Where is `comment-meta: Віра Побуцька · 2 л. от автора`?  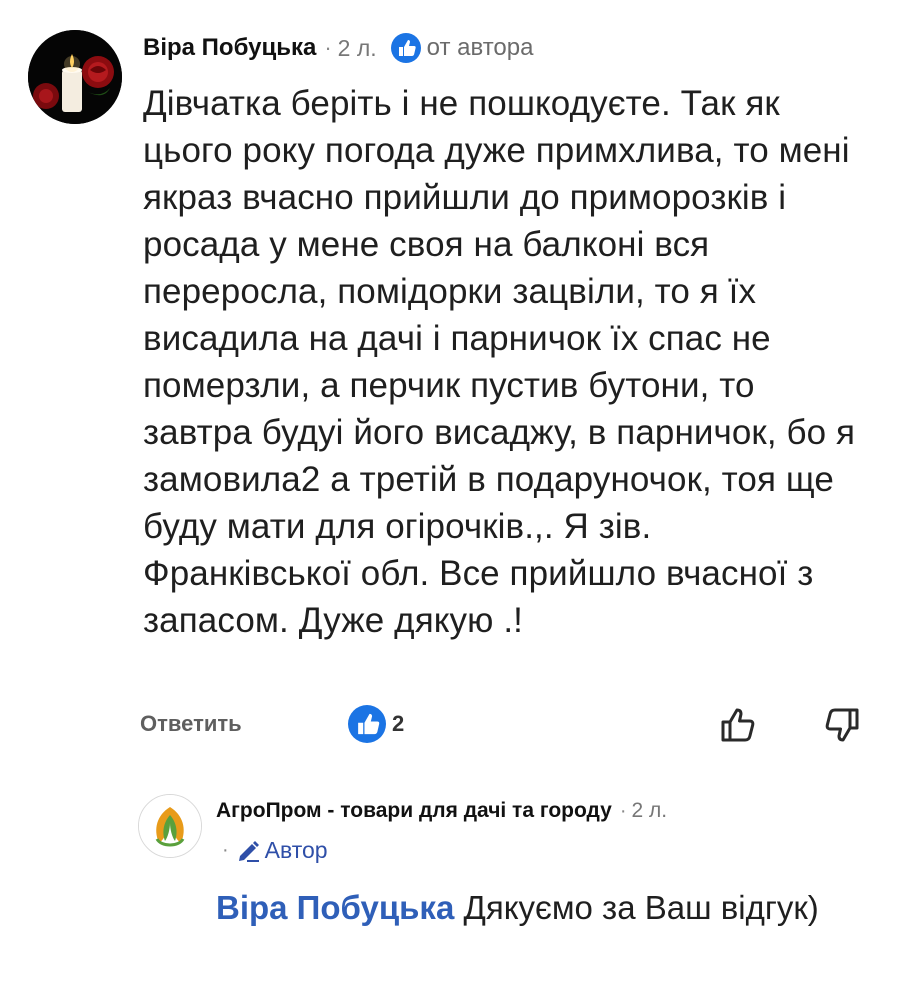
comment-meta: Віра Побуцька · 2 л. от автора is located at coordinates (338, 48).